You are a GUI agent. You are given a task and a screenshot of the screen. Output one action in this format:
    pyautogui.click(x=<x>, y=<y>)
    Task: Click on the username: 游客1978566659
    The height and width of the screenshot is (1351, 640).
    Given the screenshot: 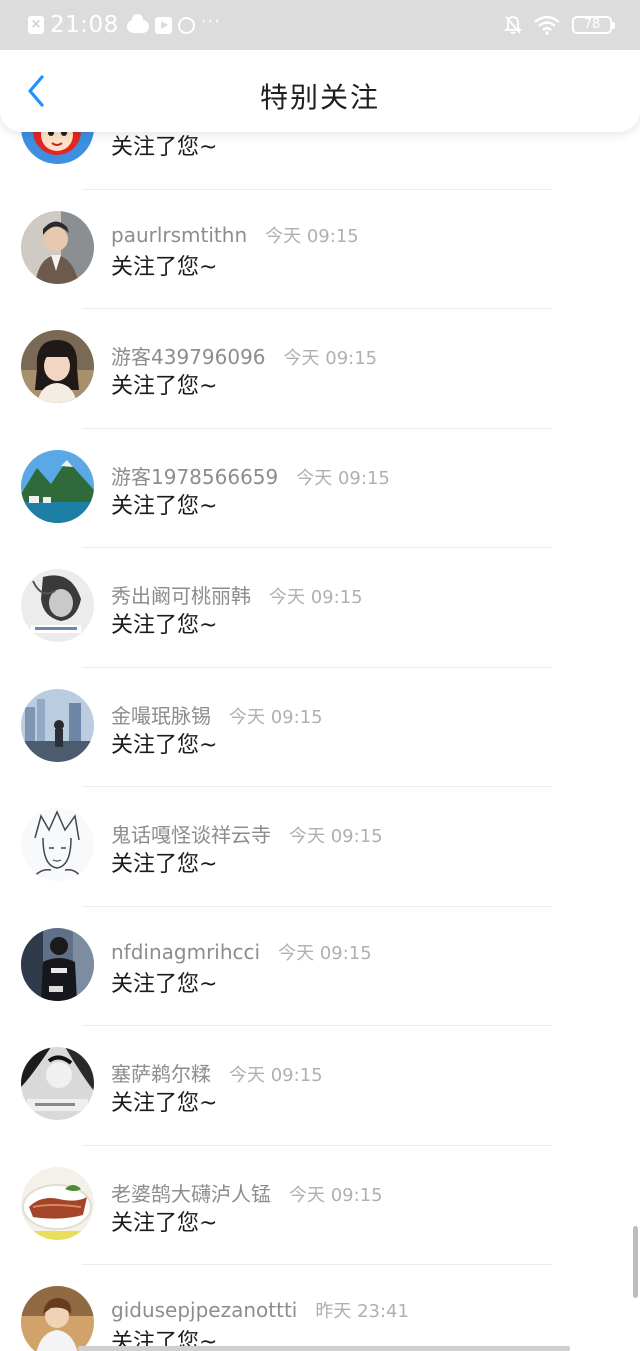 What is the action you would take?
    pyautogui.click(x=195, y=476)
    